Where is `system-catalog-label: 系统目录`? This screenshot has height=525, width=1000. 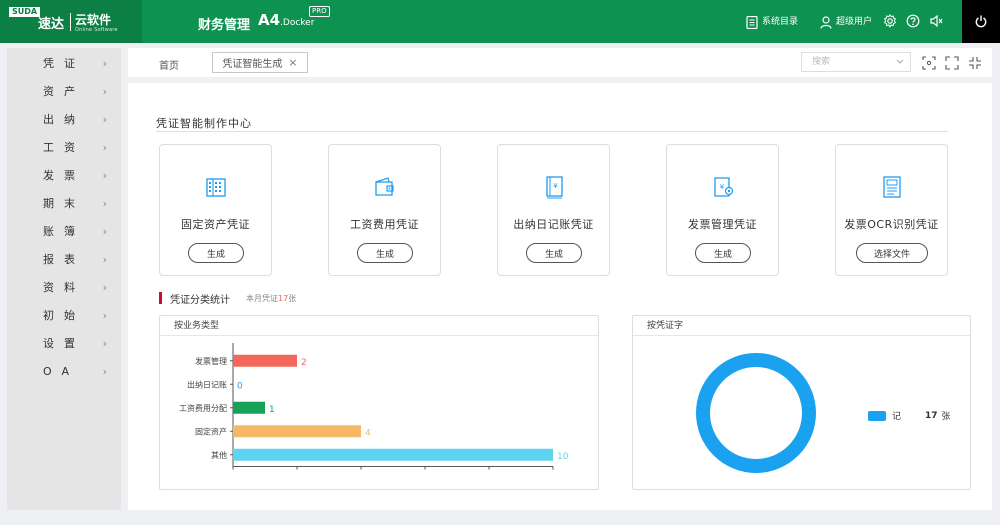 system-catalog-label: 系统目录 is located at coordinates (780, 22).